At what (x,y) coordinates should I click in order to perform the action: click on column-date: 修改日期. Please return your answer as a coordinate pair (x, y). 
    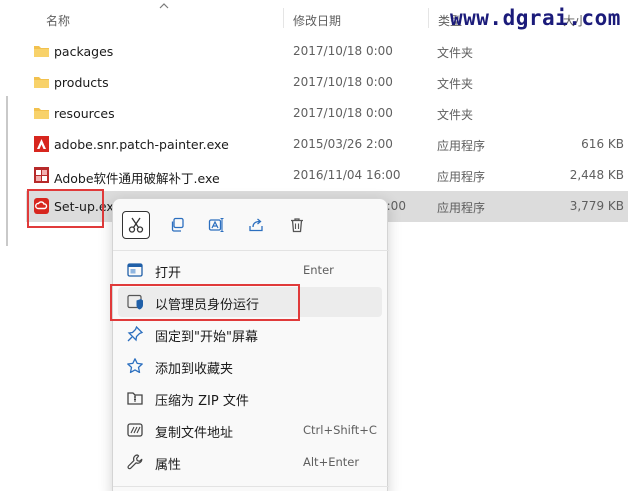
    Looking at the image, I should click on (317, 20).